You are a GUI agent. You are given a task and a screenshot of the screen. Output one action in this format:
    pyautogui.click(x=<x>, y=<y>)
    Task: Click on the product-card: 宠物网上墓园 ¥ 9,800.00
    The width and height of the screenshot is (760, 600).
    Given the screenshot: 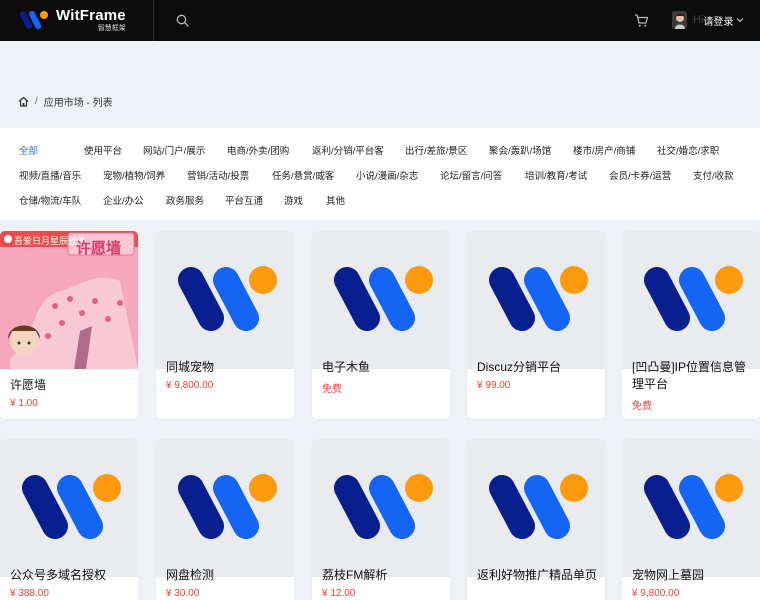 What is the action you would take?
    pyautogui.click(x=691, y=519)
    